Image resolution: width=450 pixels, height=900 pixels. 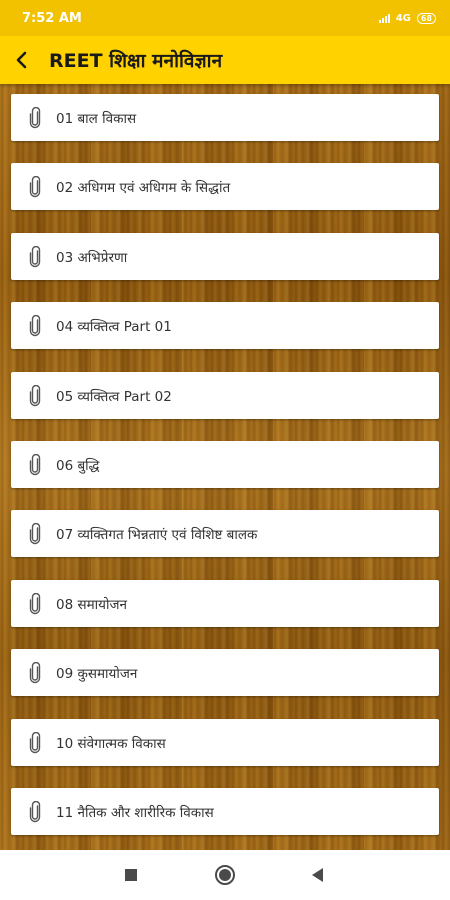 I want to click on home-button, so click(x=225, y=875).